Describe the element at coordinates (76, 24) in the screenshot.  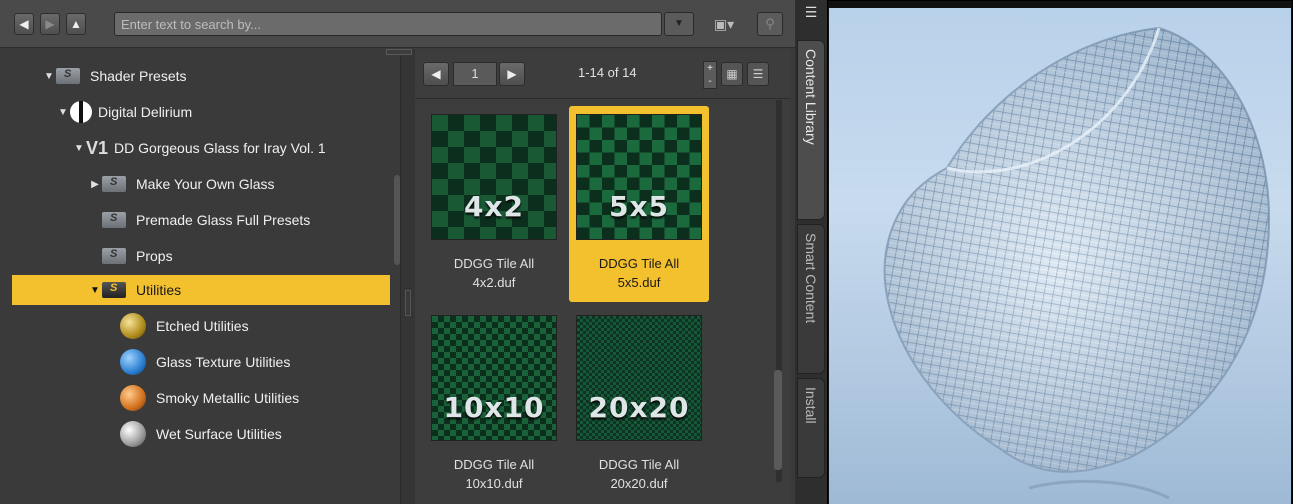
I see `up-folder-icon: ▲` at that location.